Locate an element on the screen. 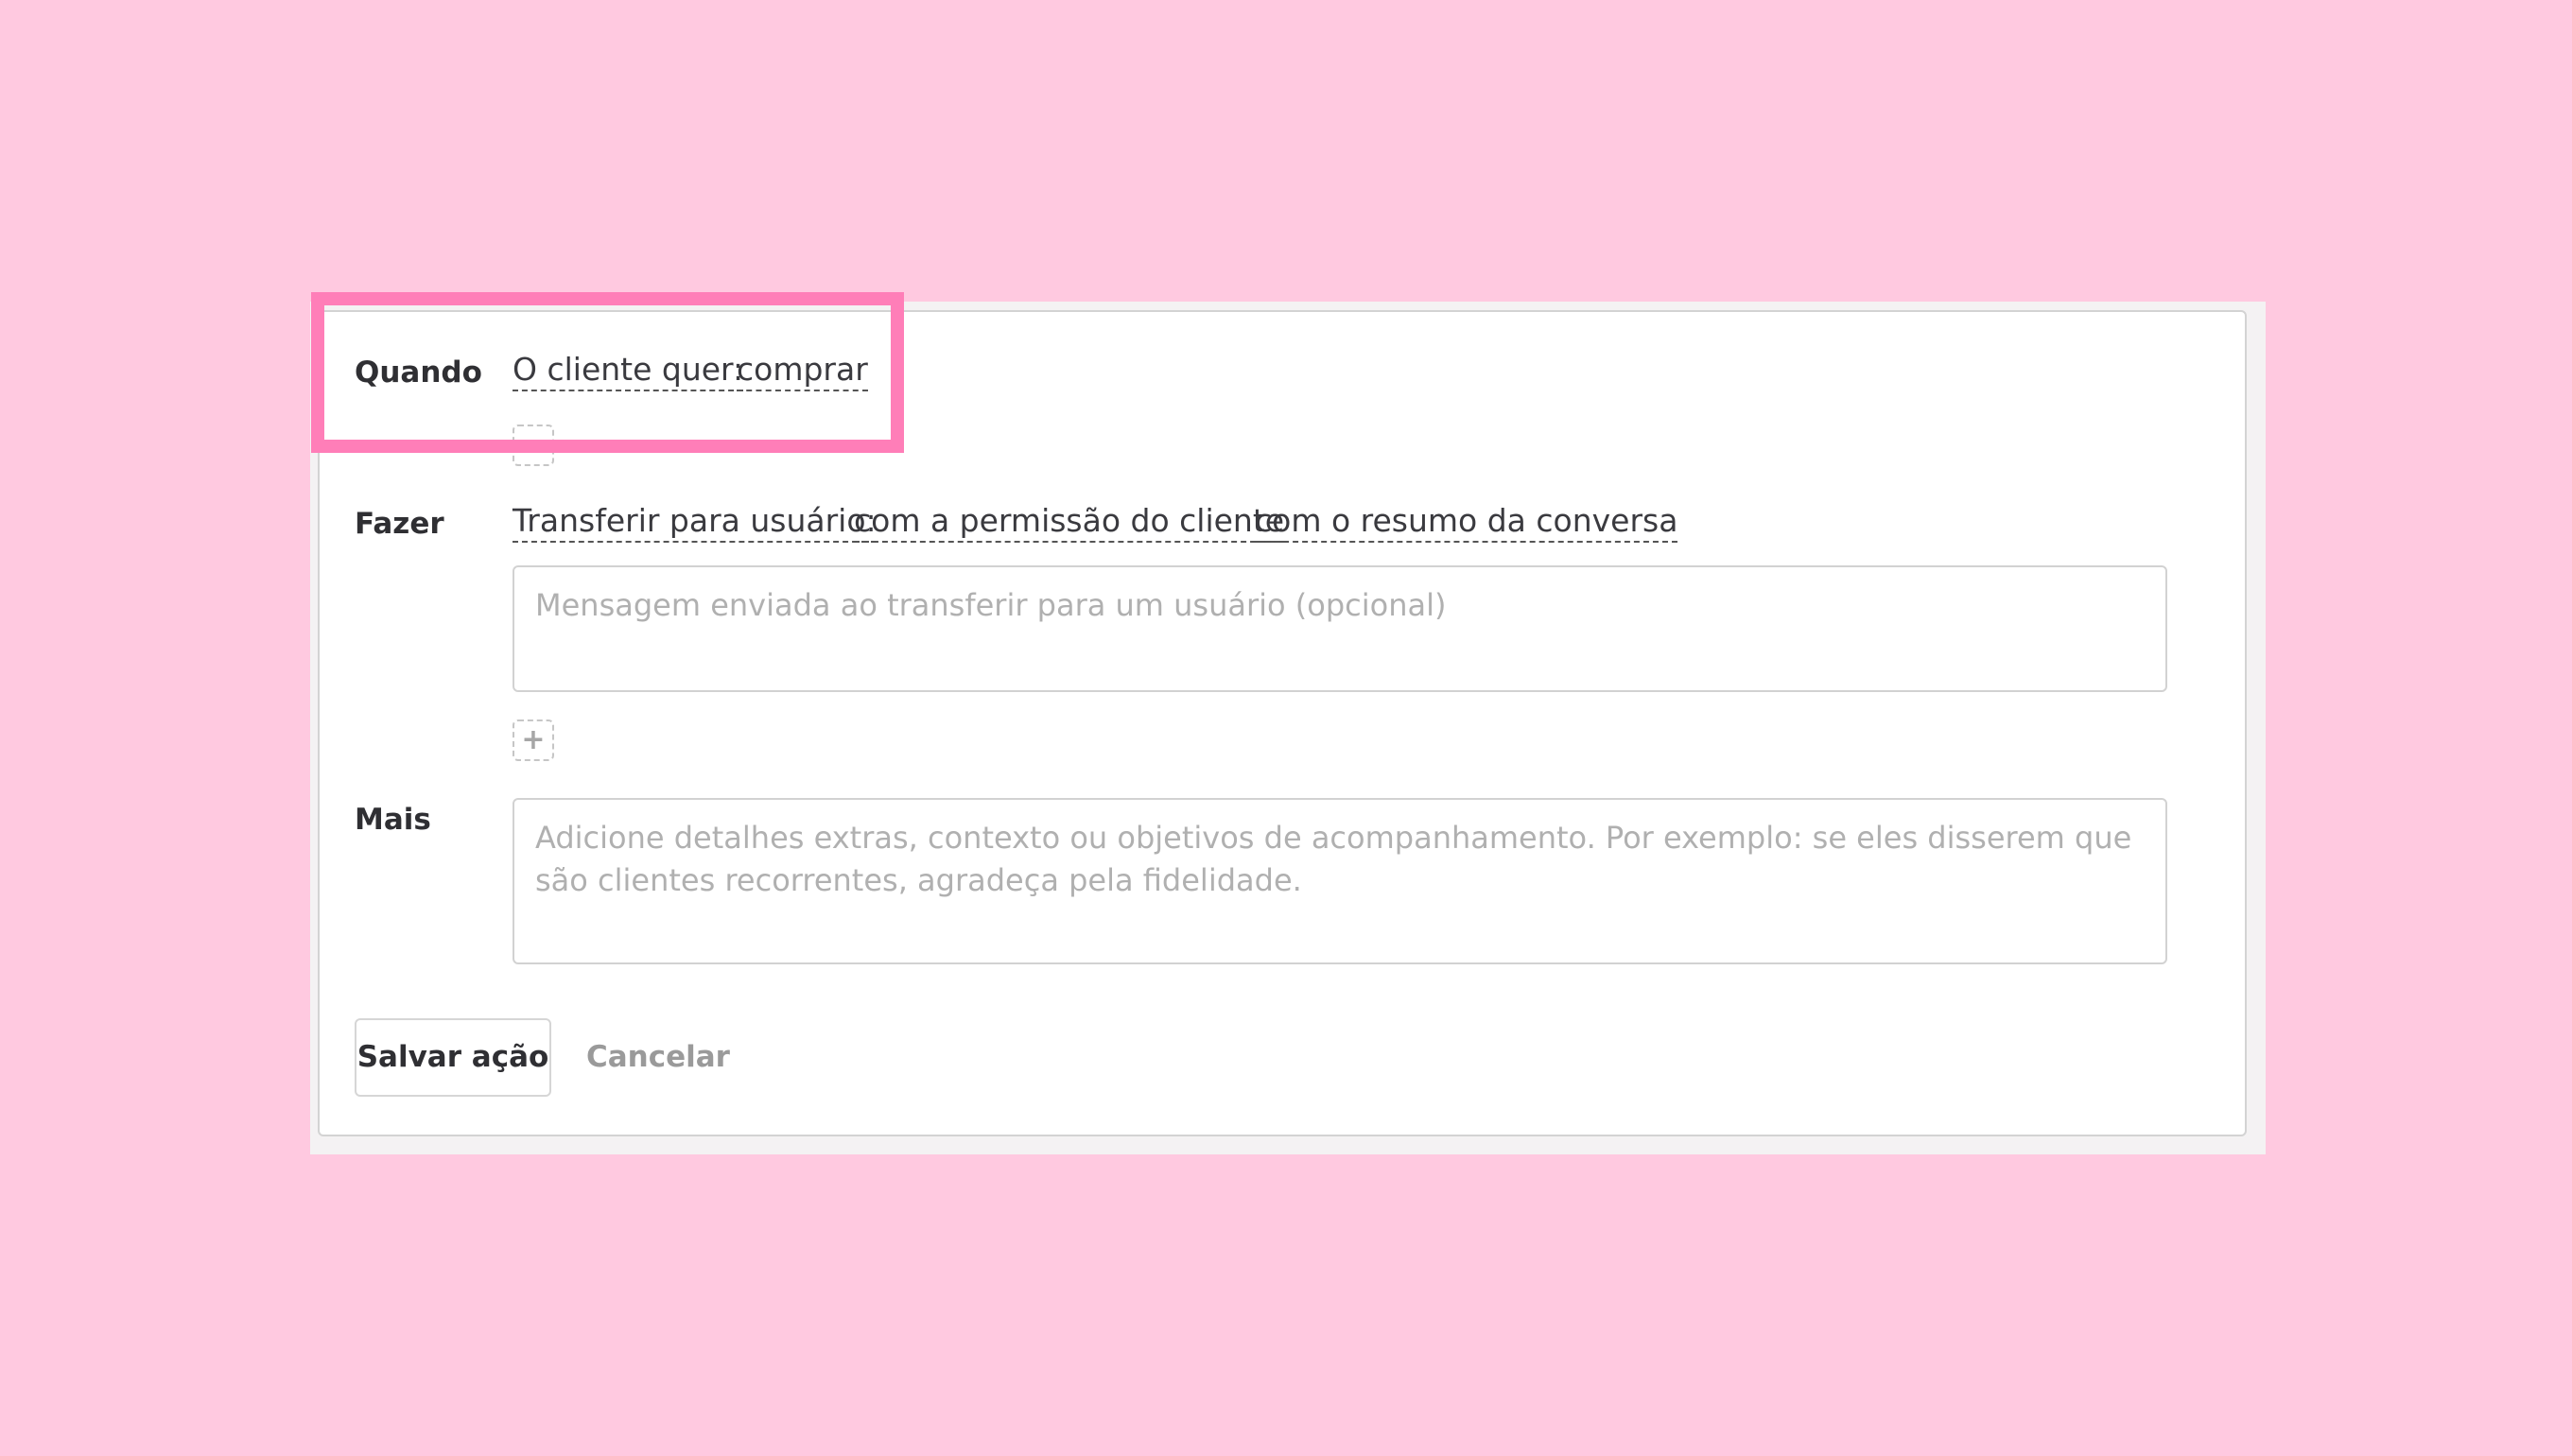  save-action-button: Salvar ação is located at coordinates (453, 1057).